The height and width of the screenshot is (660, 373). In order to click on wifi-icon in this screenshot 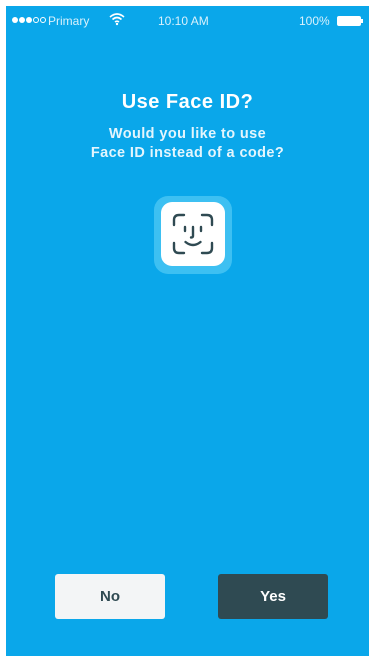, I will do `click(117, 19)`.